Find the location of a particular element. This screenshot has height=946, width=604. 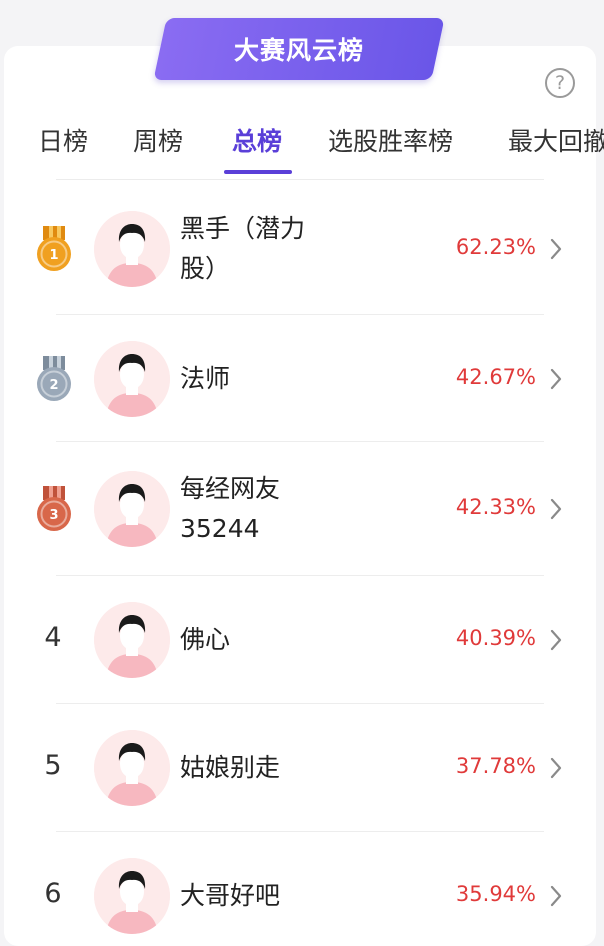

rank-number: 5 is located at coordinates (53, 765).